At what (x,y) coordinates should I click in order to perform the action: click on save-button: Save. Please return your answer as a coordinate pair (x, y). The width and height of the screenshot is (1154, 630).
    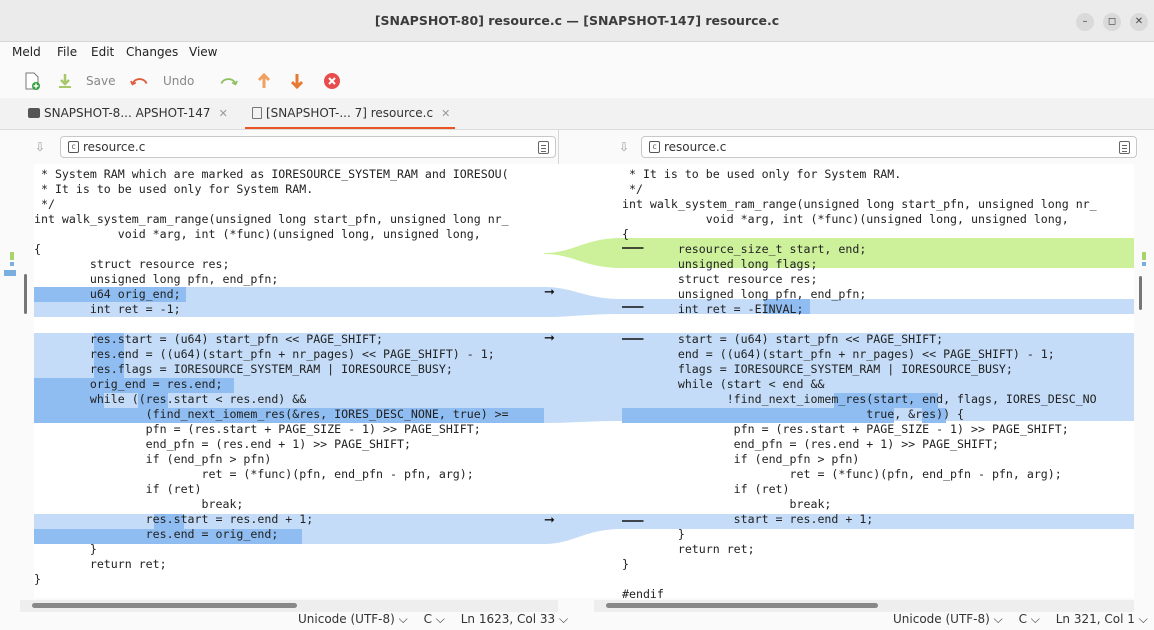
    Looking at the image, I should click on (100, 81).